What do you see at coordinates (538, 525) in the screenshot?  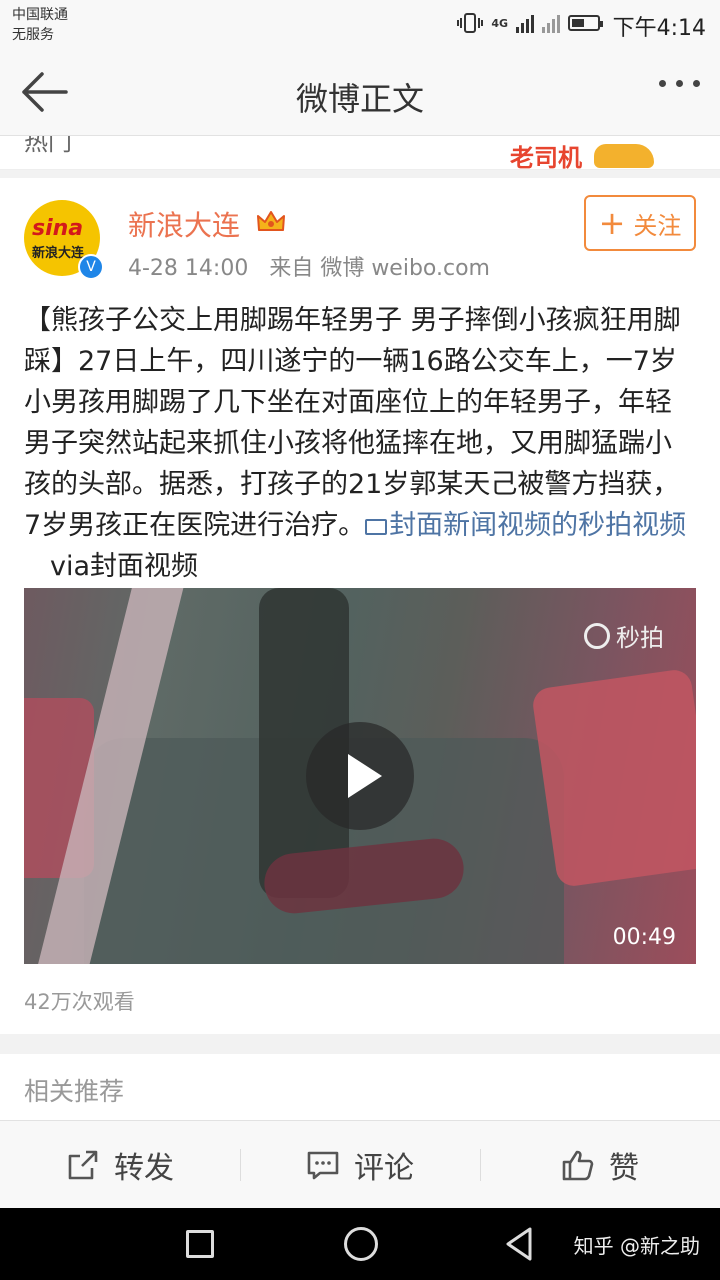 I see `video-link-text: 封面新闻视频的秒拍视频` at bounding box center [538, 525].